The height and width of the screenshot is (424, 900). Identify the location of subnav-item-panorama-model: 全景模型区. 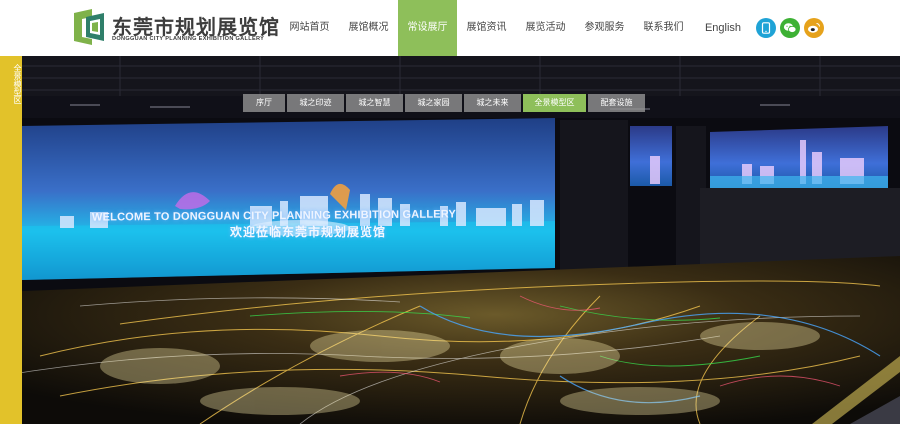
(554, 103).